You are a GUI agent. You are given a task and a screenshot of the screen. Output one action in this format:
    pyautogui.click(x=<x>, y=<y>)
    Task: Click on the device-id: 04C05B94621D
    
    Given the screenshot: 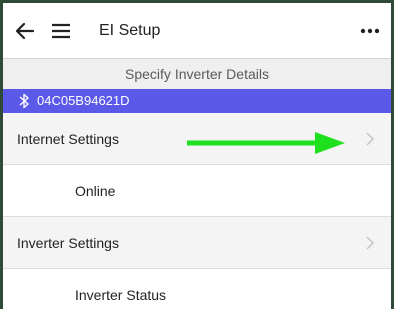 What is the action you would take?
    pyautogui.click(x=83, y=100)
    